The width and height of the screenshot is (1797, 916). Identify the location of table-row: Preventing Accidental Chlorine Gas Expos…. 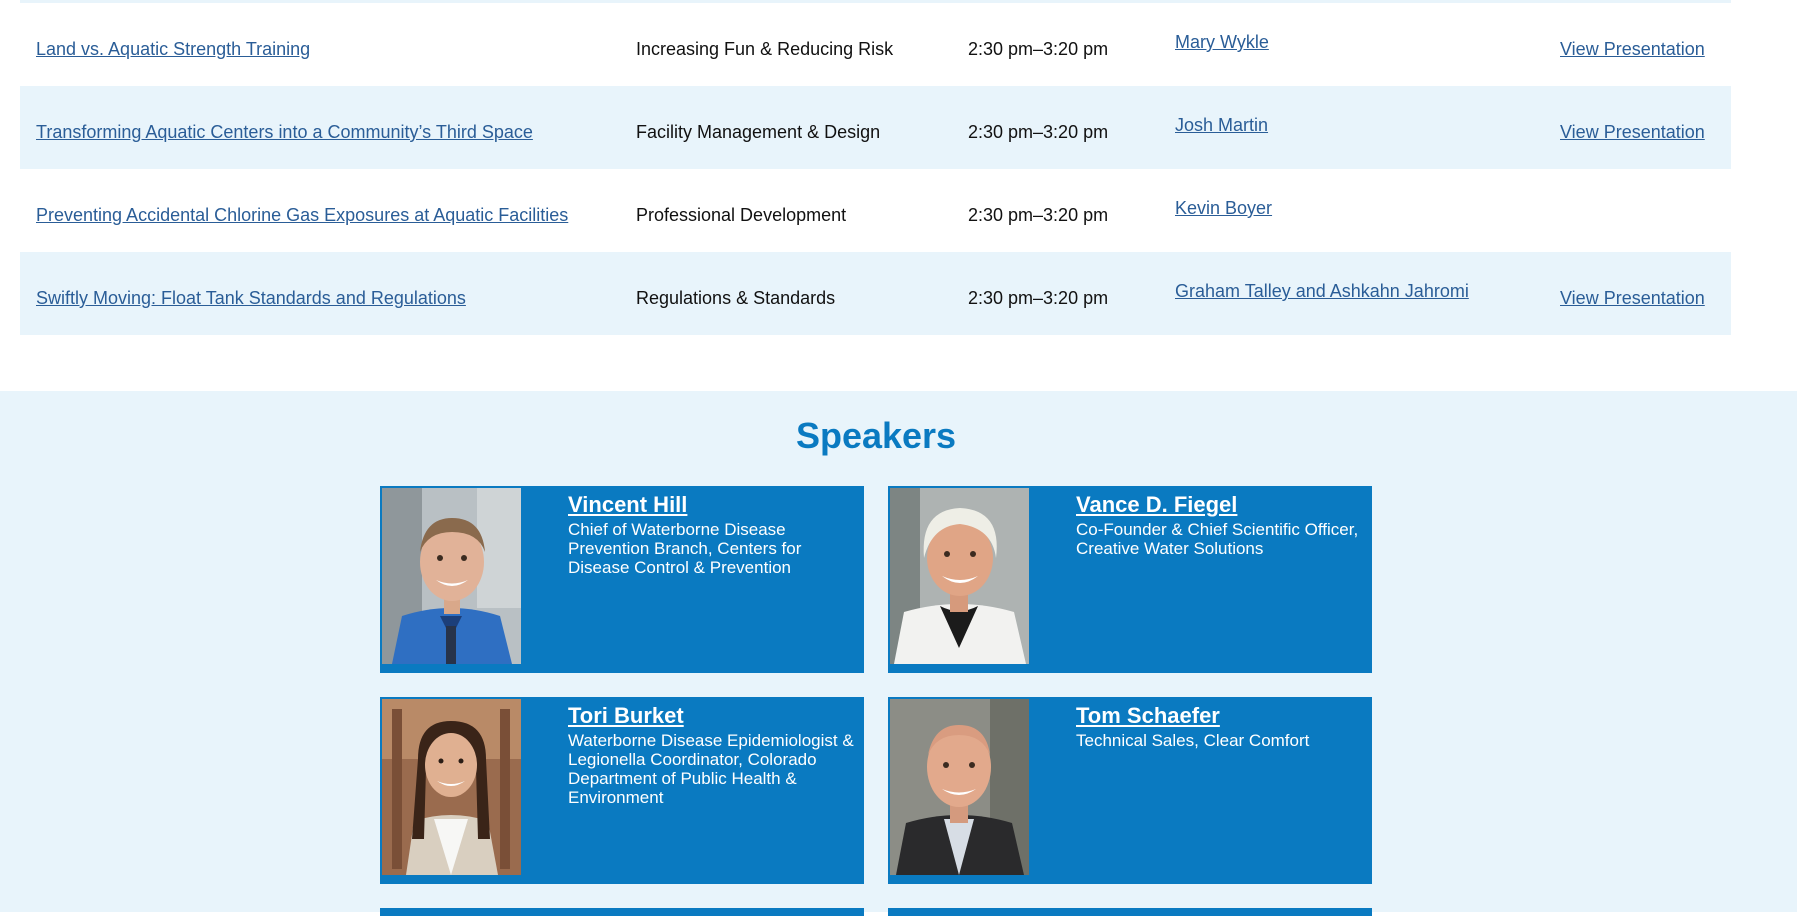
(875, 210).